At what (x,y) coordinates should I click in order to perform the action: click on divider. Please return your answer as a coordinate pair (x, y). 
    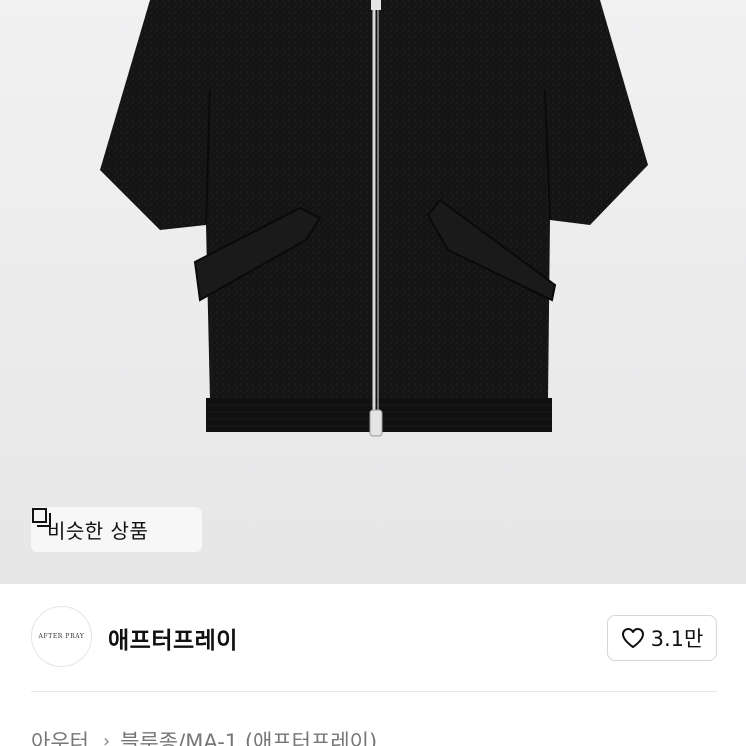
    Looking at the image, I should click on (374, 691).